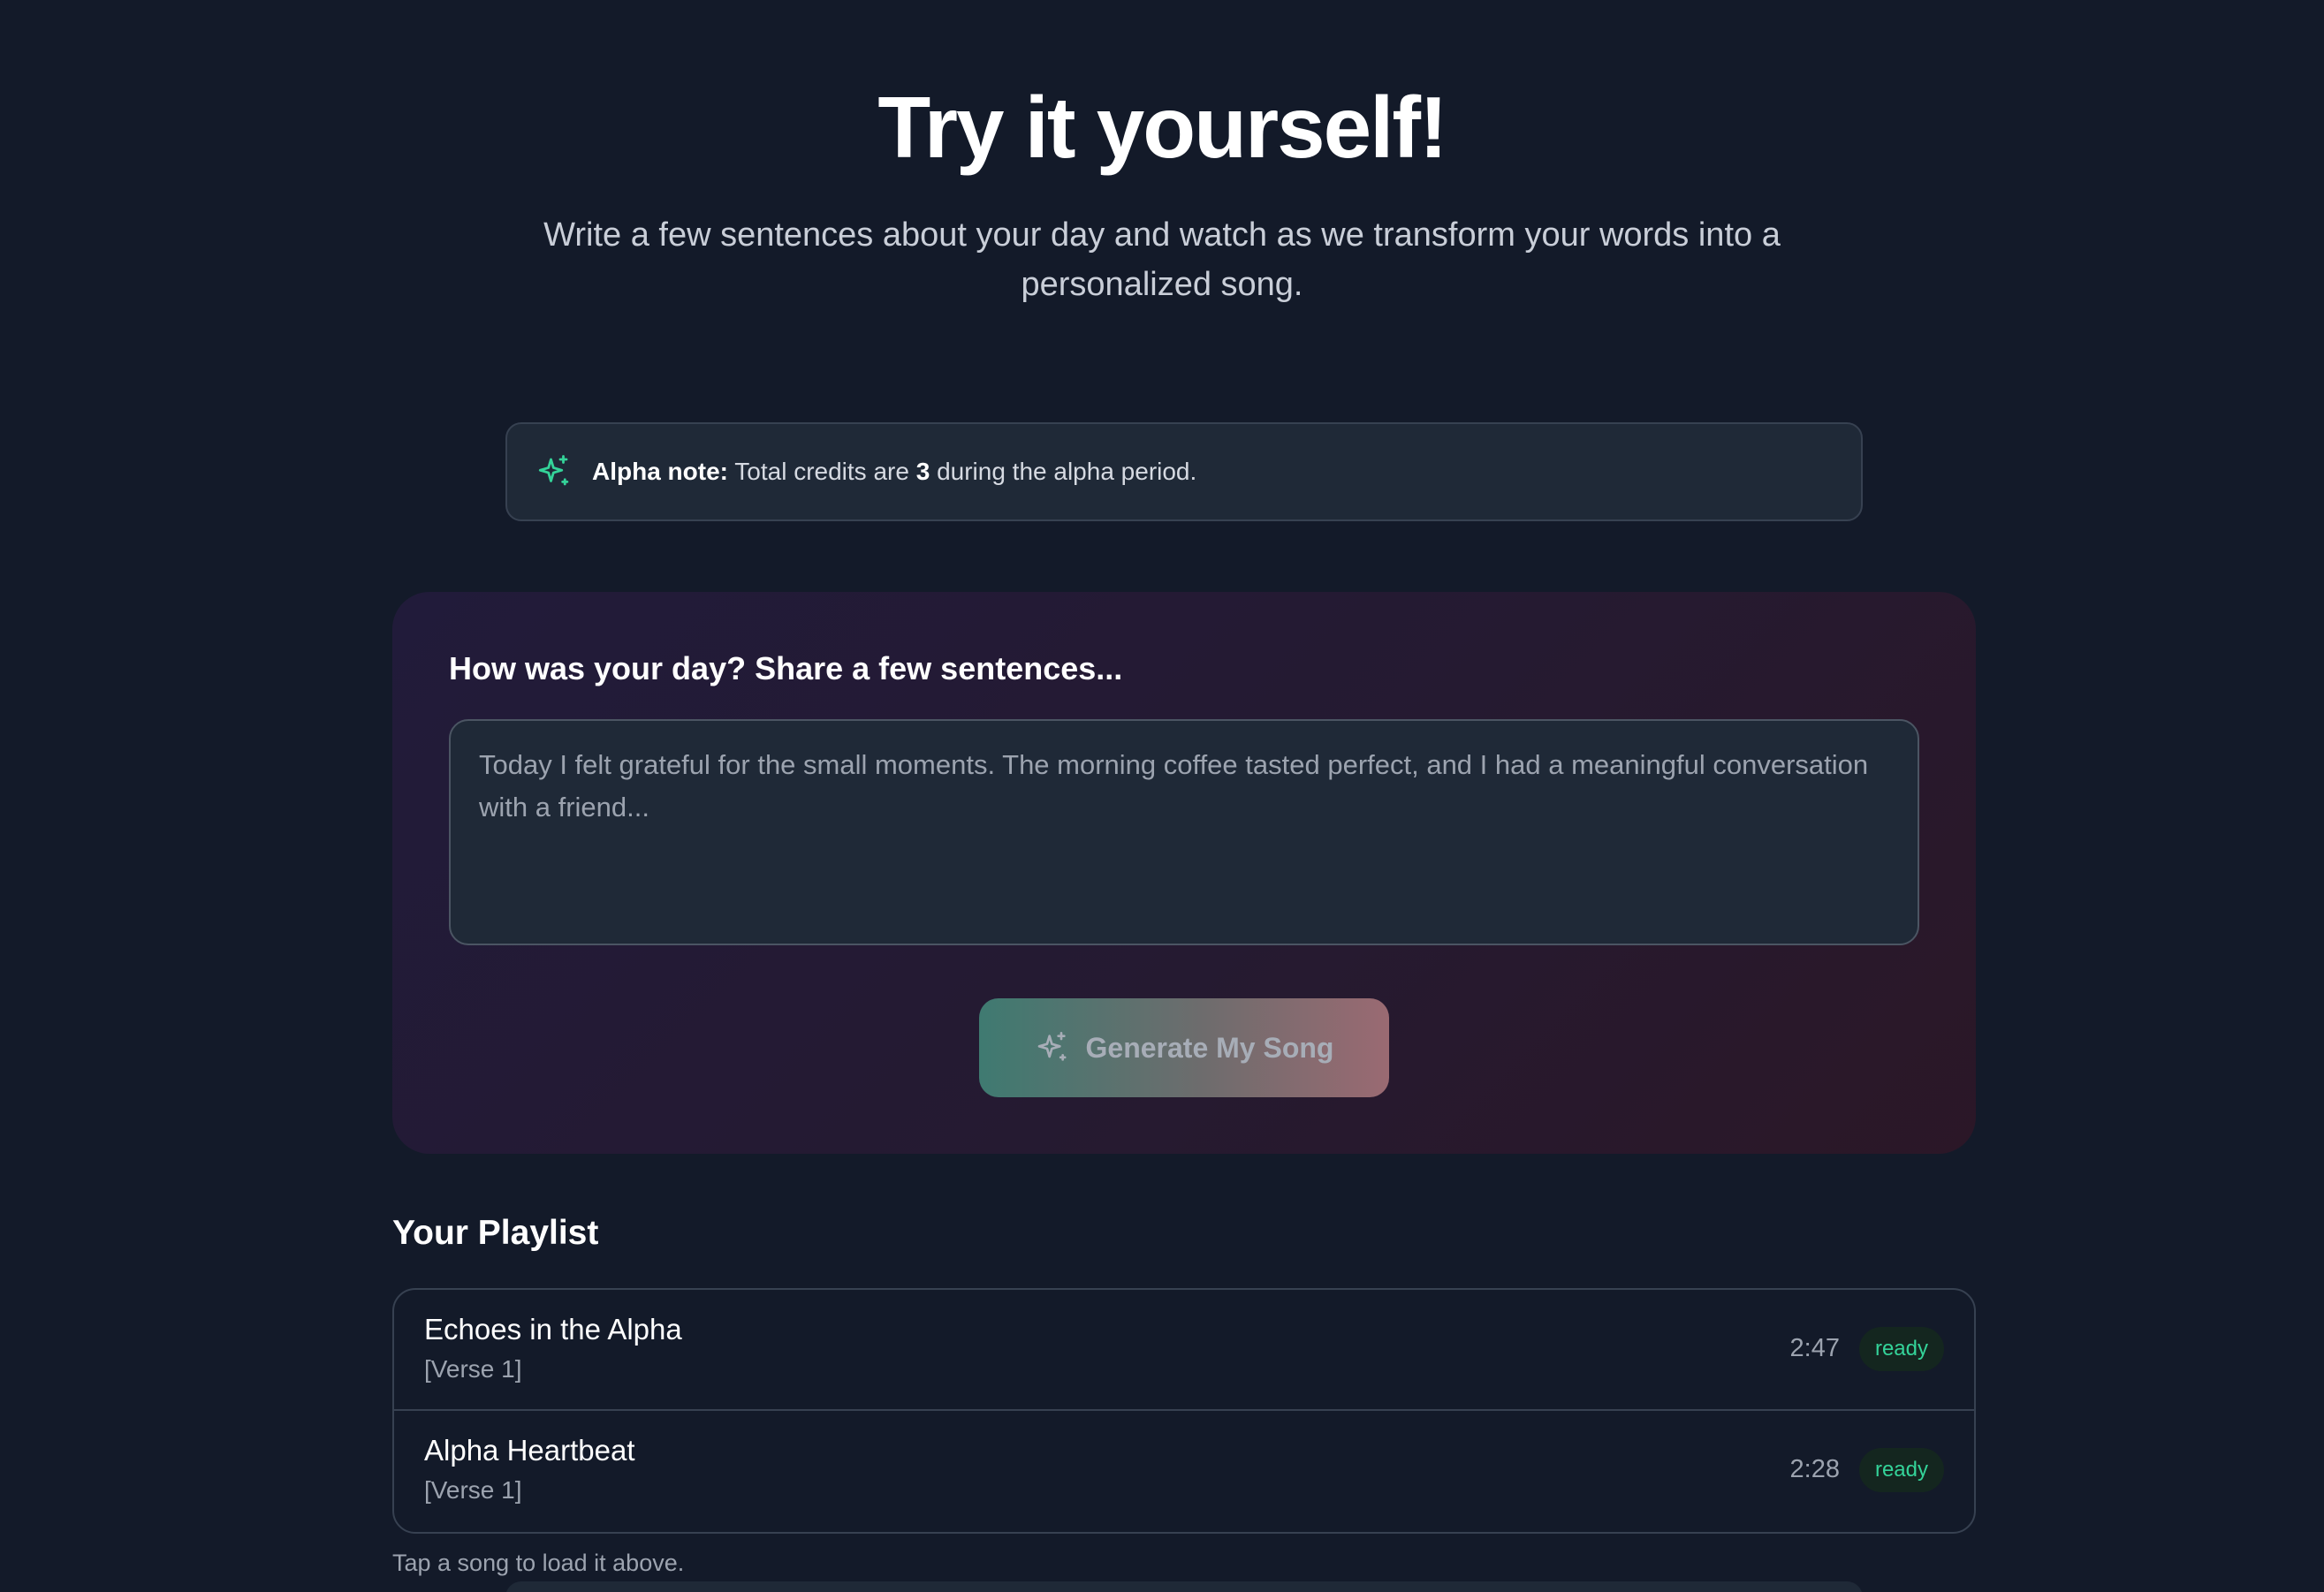 The width and height of the screenshot is (2324, 1592). I want to click on alpha-note-after: during the alpha period., so click(1067, 471).